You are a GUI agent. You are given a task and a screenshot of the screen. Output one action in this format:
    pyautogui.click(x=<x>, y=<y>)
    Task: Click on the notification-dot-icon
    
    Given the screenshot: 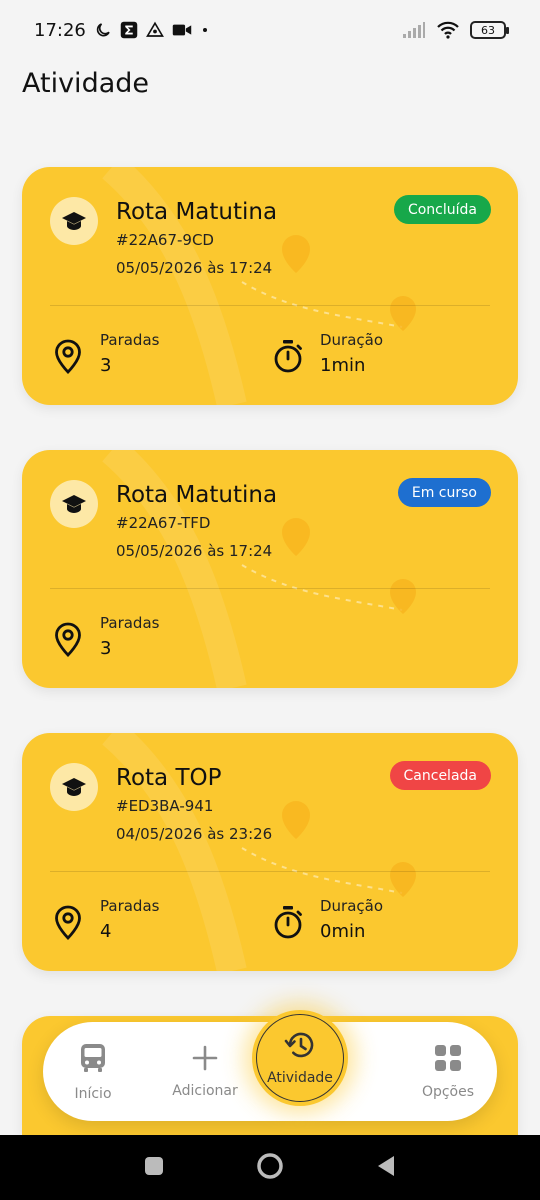 What is the action you would take?
    pyautogui.click(x=205, y=30)
    